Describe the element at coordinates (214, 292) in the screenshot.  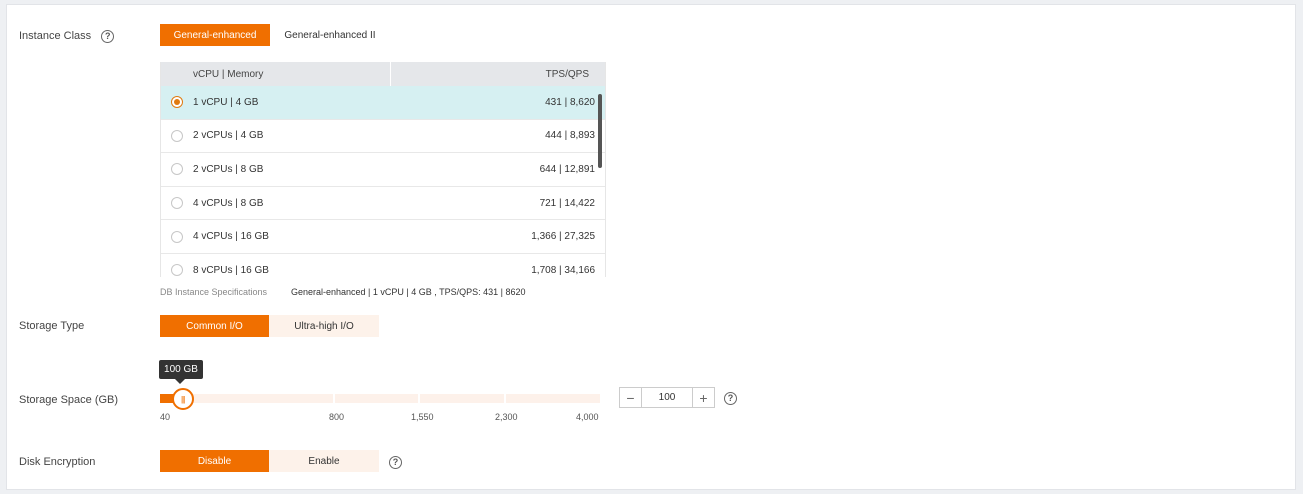
I see `db-spec-label: DB Instance Specifications` at that location.